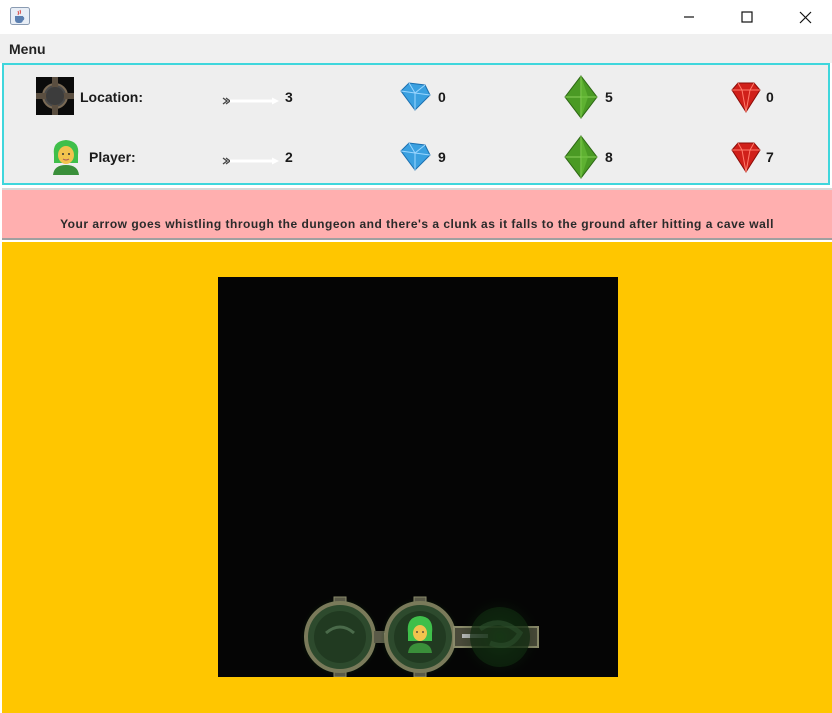 This screenshot has width=832, height=713. What do you see at coordinates (289, 97) in the screenshot?
I see `location-arrow-count: 3` at bounding box center [289, 97].